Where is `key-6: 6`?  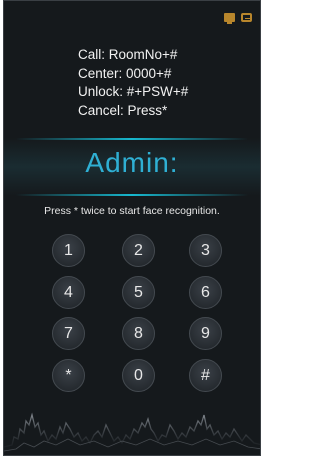
key-6: 6 is located at coordinates (205, 292).